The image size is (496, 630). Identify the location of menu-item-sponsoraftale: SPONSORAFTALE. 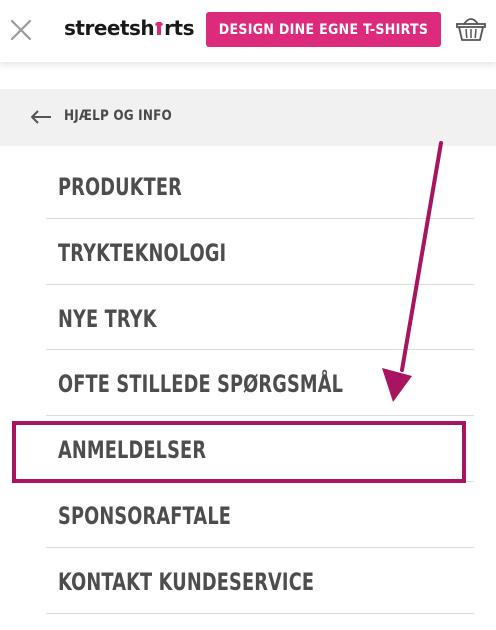
(260, 515).